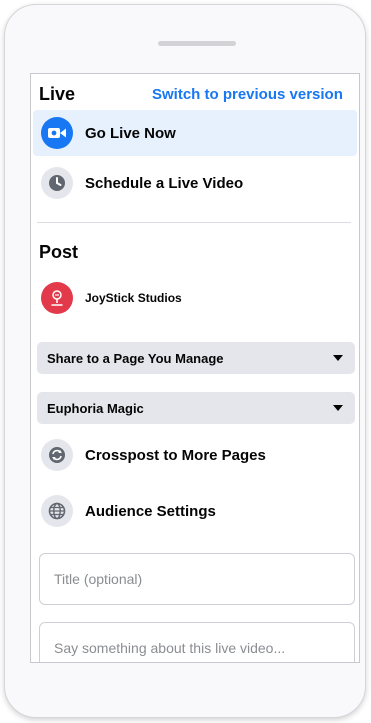 The height and width of the screenshot is (723, 371). What do you see at coordinates (164, 183) in the screenshot?
I see `schedule-label: Schedule a Live Video` at bounding box center [164, 183].